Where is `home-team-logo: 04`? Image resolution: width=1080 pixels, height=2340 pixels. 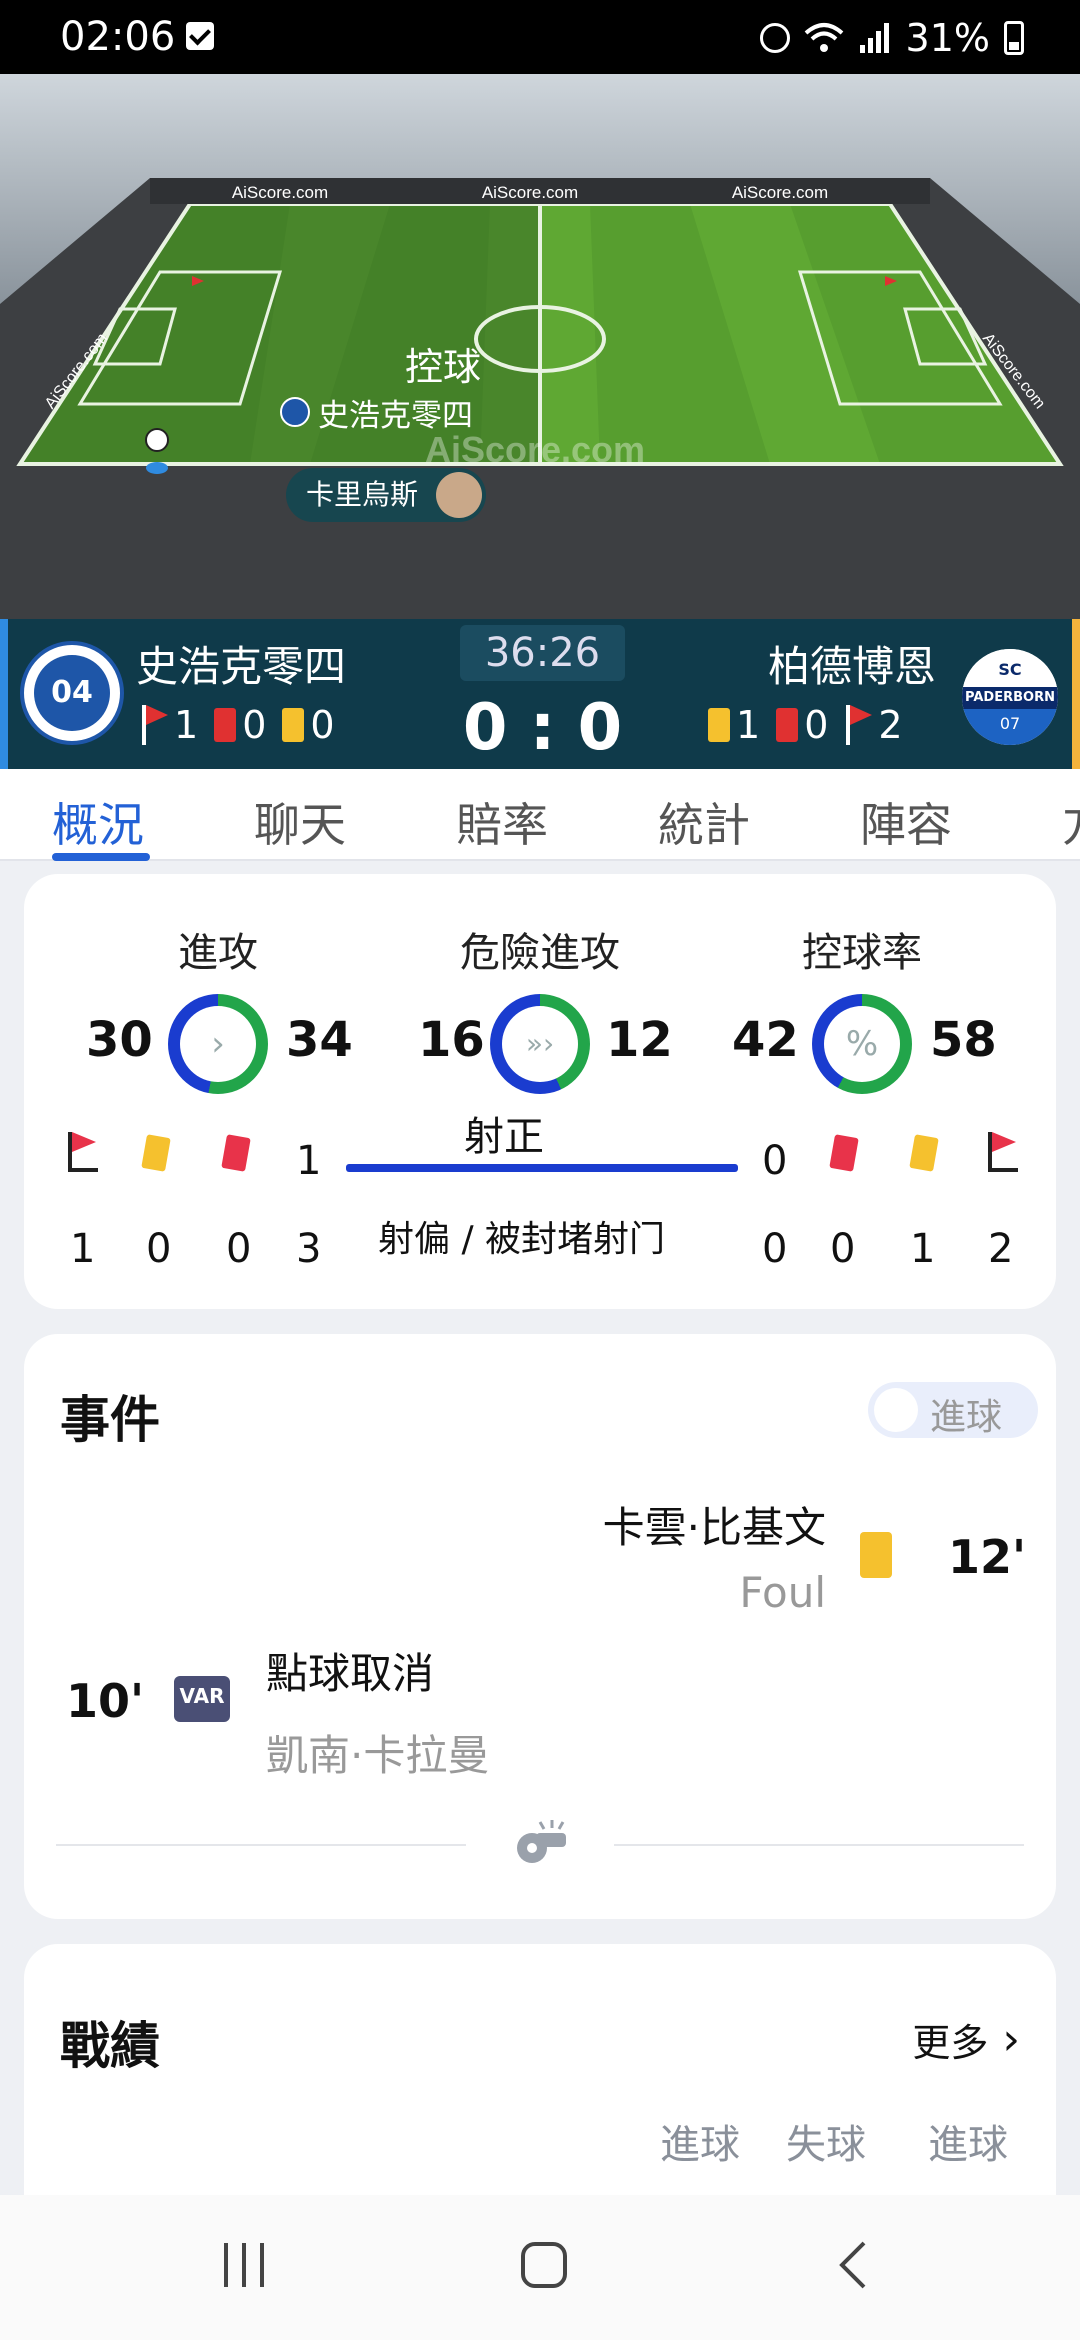 home-team-logo: 04 is located at coordinates (72, 693).